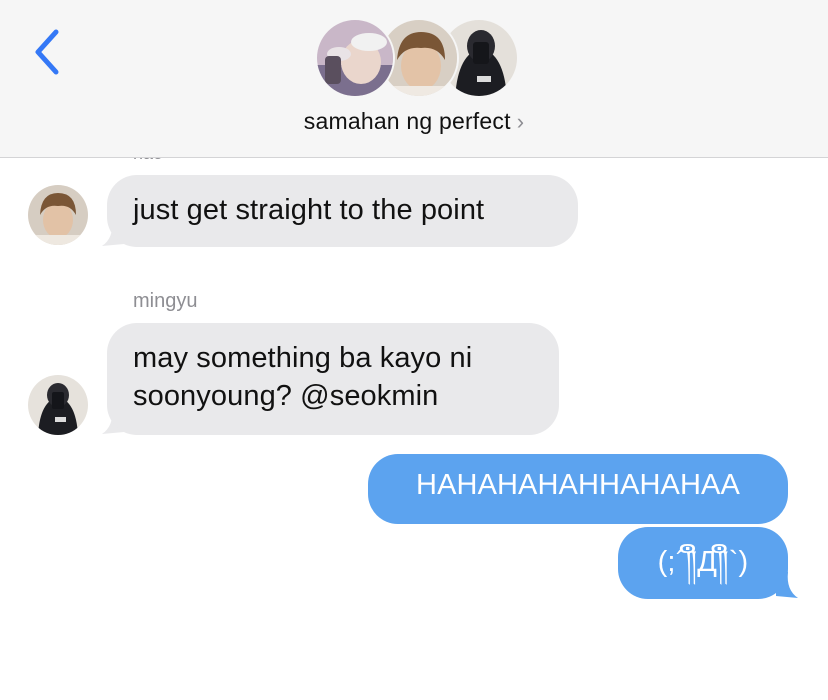 This screenshot has height=700, width=828. I want to click on group-name-label: samahan ng perfect, so click(407, 121).